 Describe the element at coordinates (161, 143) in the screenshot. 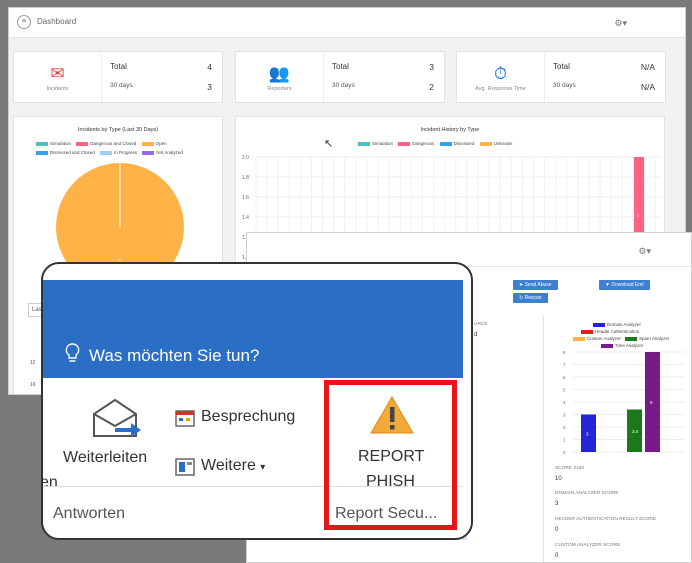

I see `legend-open: Open` at that location.